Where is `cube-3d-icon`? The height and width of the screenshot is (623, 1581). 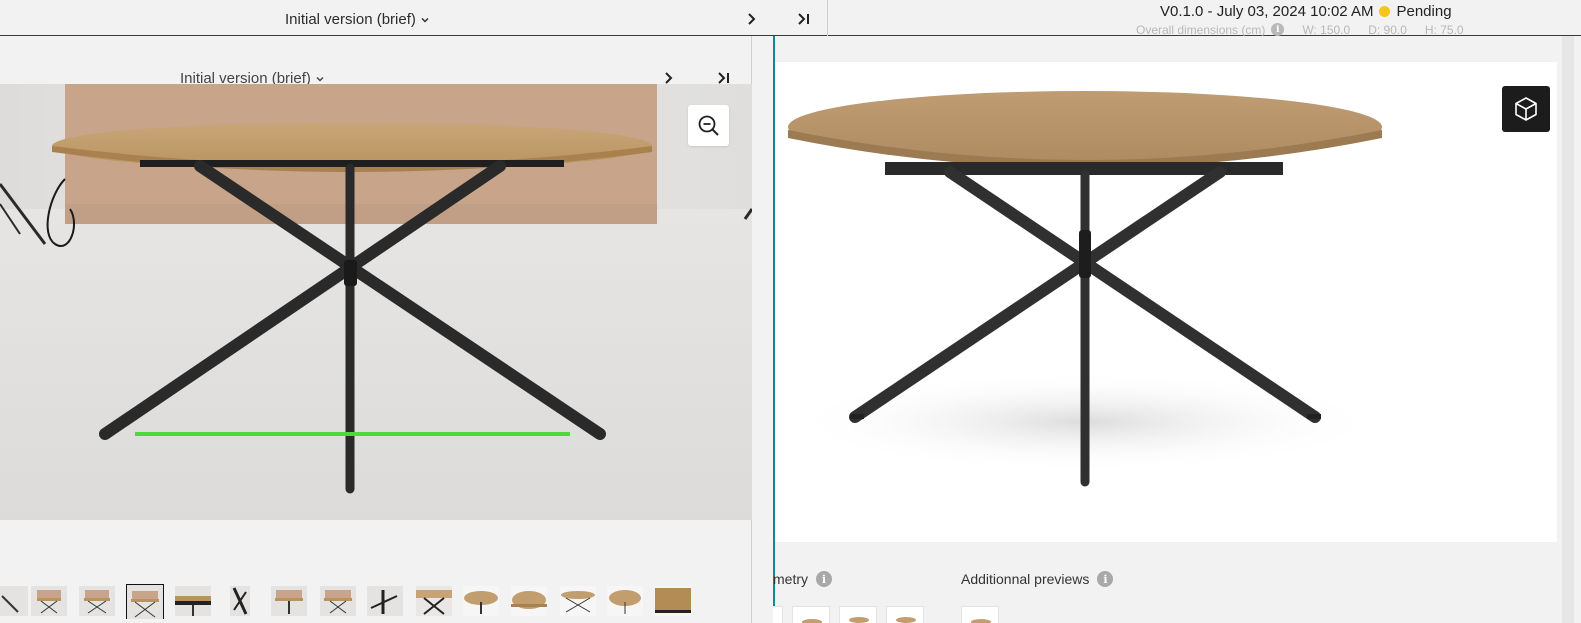 cube-3d-icon is located at coordinates (1526, 109).